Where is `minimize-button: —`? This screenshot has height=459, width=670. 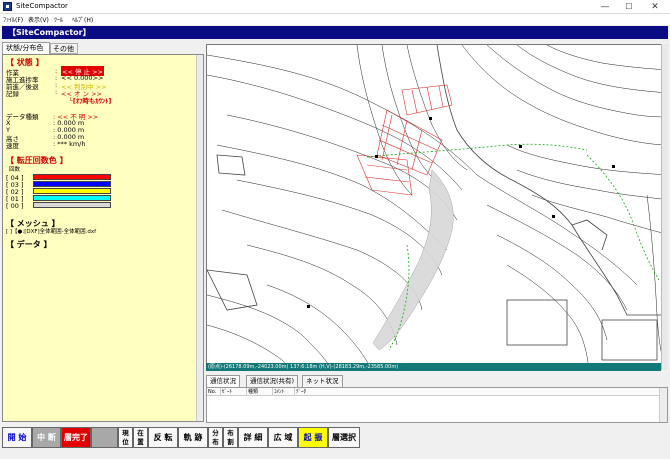
minimize-button: — is located at coordinates (605, 7).